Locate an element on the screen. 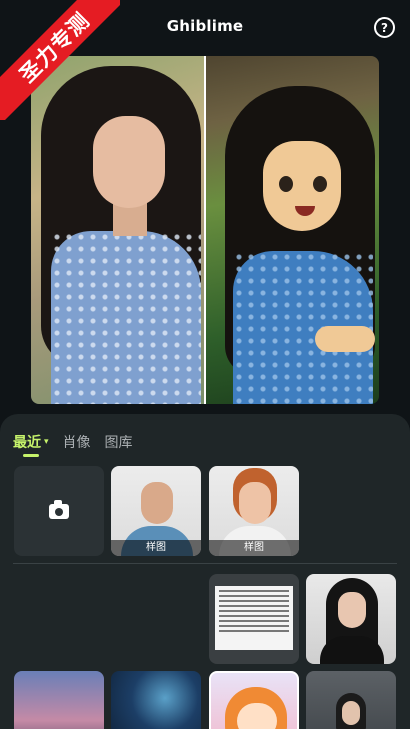 The image size is (410, 729). help-icon: ? is located at coordinates (384, 27).